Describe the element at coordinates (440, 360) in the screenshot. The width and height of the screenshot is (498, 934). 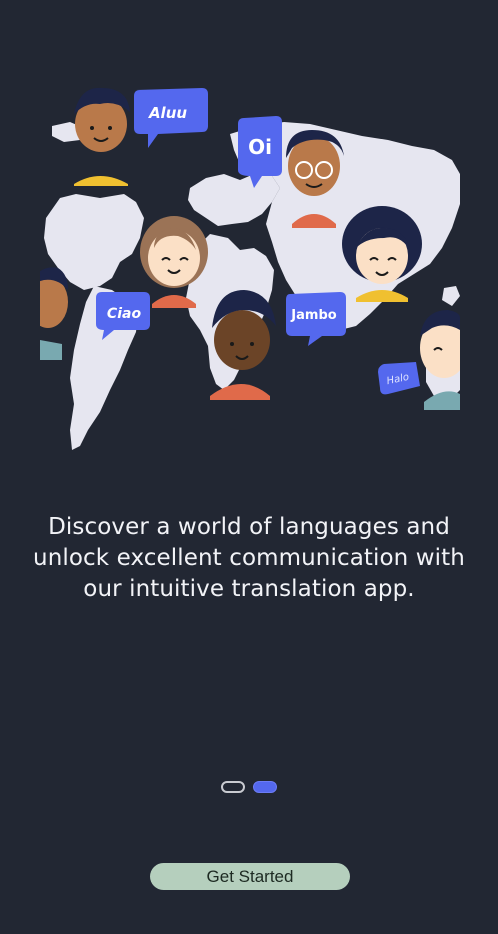
I see `person-avatar-right-edge` at that location.